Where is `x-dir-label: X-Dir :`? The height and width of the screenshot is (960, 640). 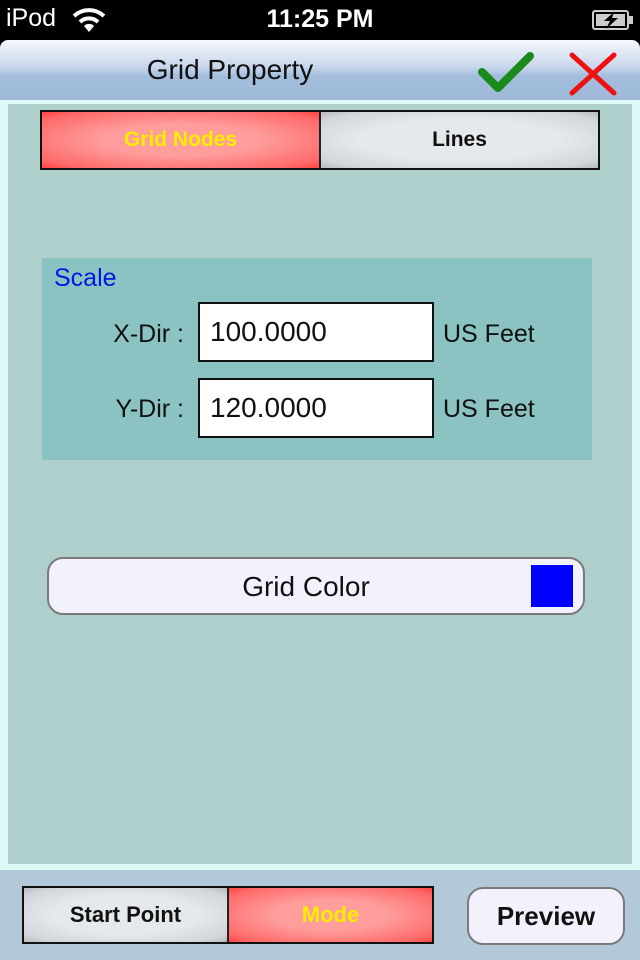 x-dir-label: X-Dir : is located at coordinates (148, 334).